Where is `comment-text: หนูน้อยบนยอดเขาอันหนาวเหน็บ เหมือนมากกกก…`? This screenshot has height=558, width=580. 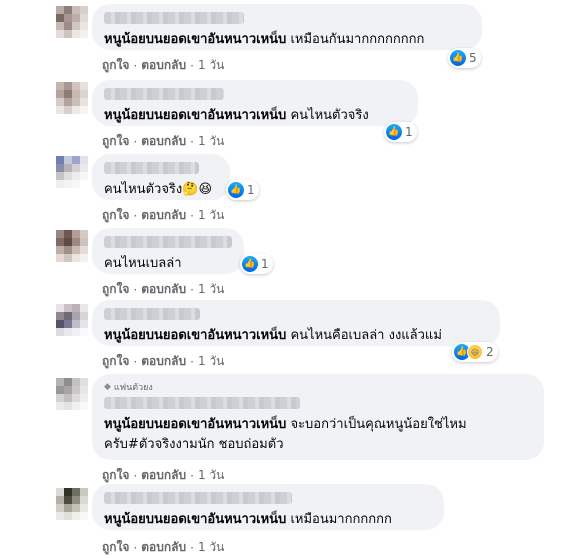 comment-text: หนูน้อยบนยอดเขาอันหนาวเหน็บ เหมือนมากกกก… is located at coordinates (248, 519).